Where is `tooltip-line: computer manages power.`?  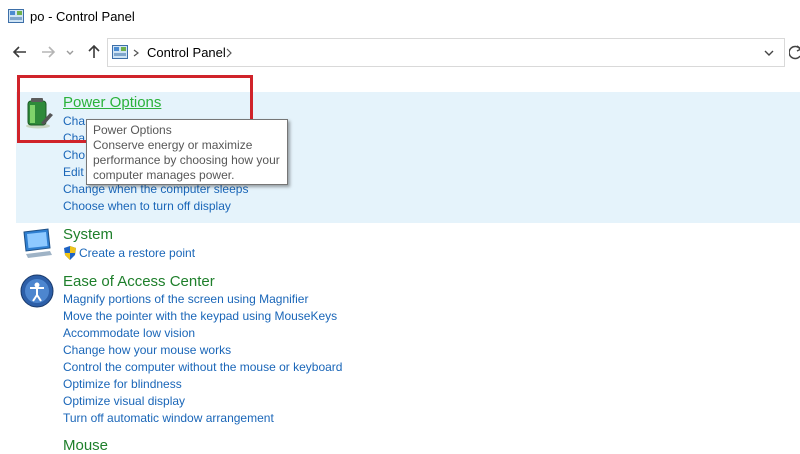 tooltip-line: computer manages power. is located at coordinates (164, 175).